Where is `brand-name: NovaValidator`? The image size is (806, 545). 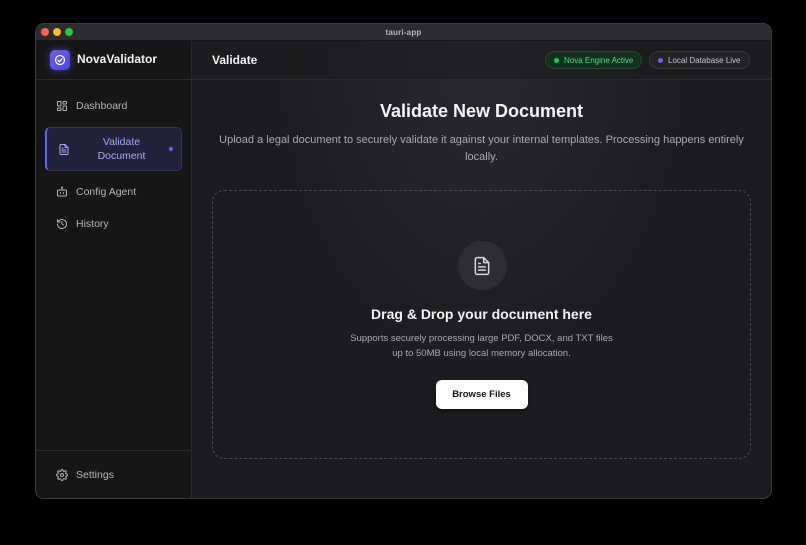 brand-name: NovaValidator is located at coordinates (117, 59).